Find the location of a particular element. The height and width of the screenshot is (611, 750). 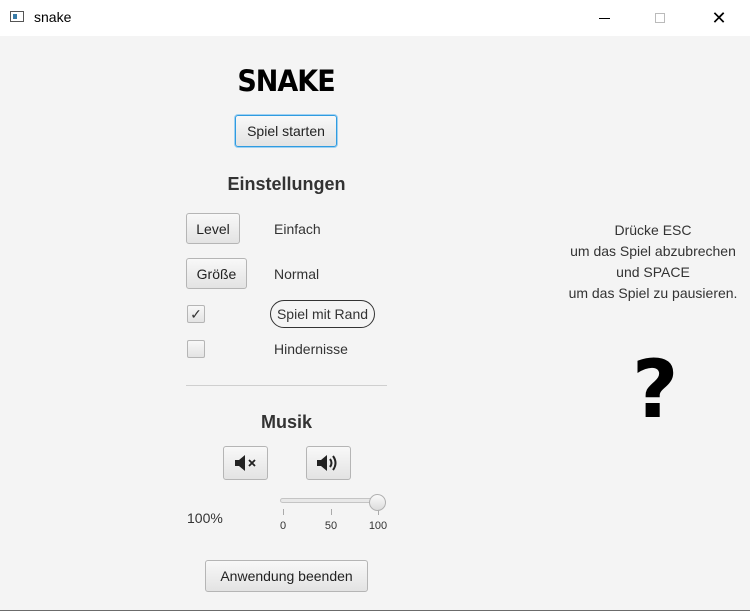

size-value: Normal is located at coordinates (297, 274).